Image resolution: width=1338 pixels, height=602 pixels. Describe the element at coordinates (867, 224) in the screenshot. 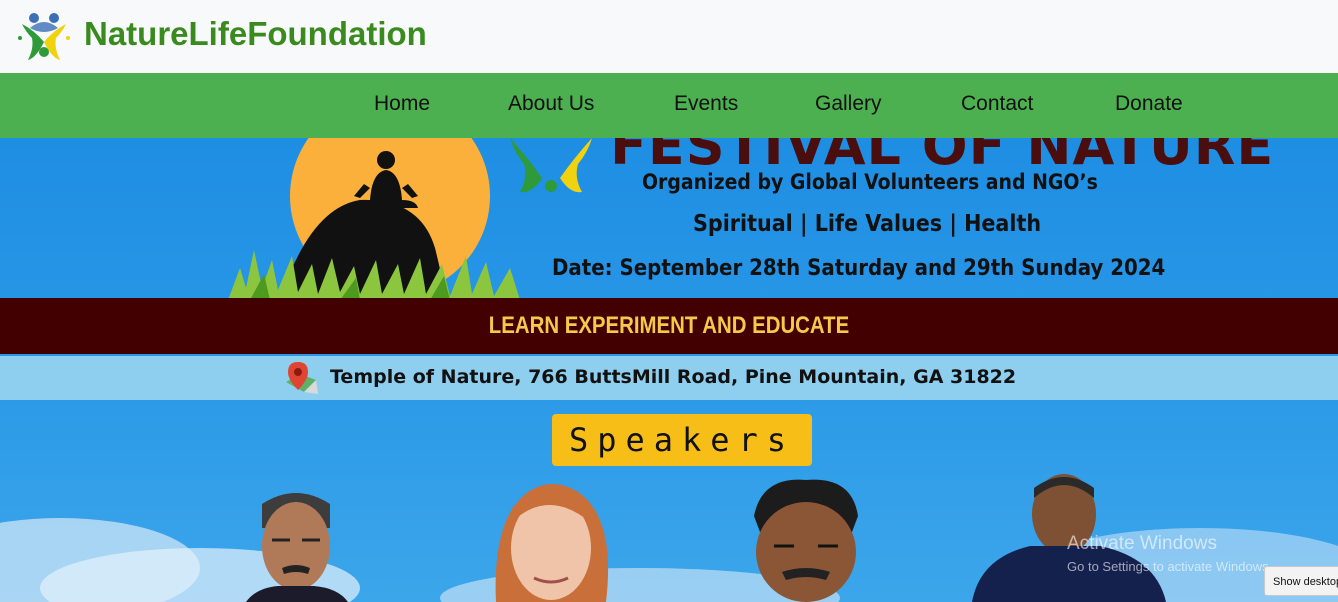

I see `themes-text: Spiritual | Life Values | Health` at that location.